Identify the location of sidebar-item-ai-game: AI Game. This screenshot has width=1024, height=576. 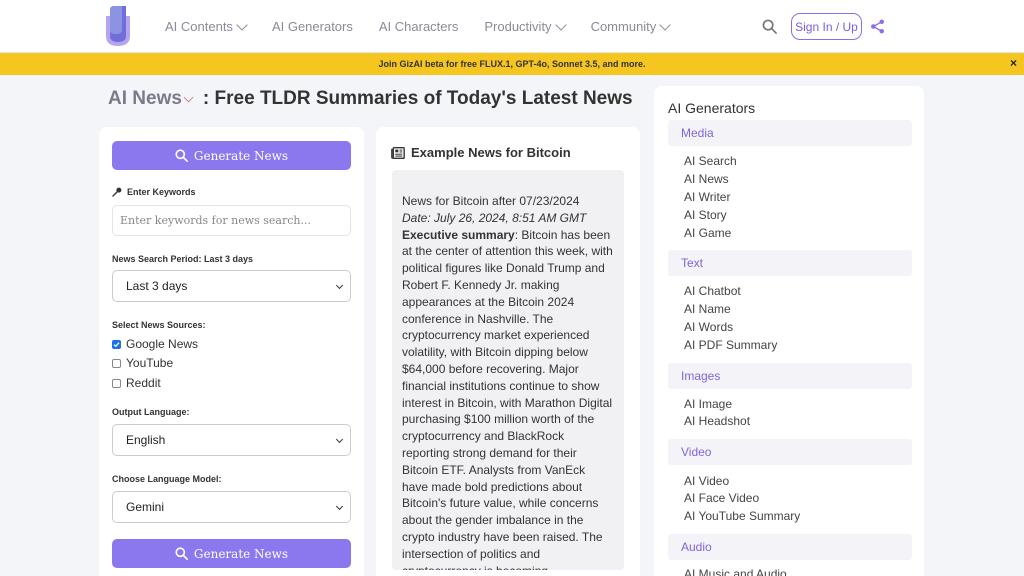
(707, 233).